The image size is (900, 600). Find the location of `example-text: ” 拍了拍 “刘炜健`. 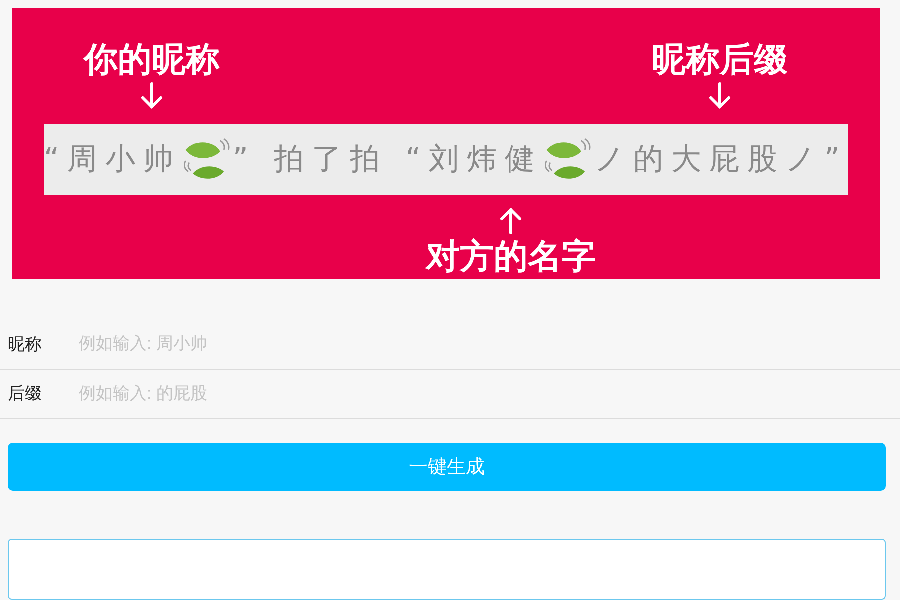

example-text: ” 拍了拍 “刘炜健 is located at coordinates (388, 160).